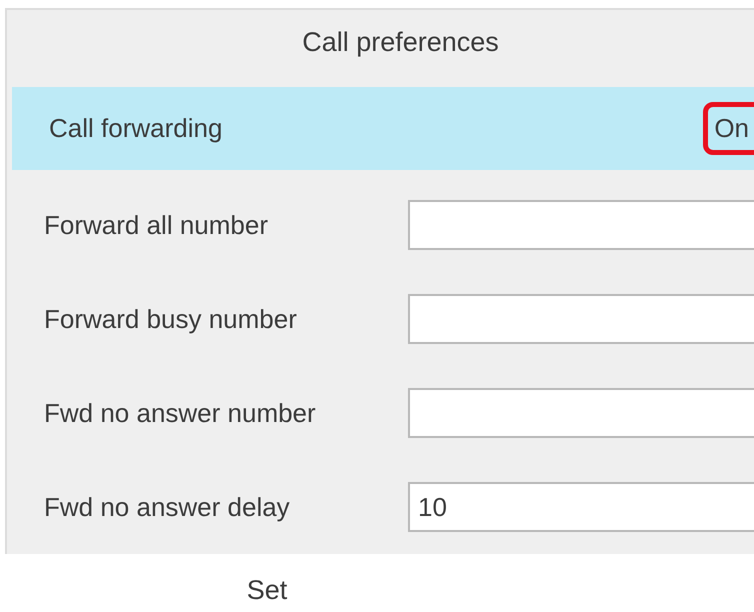 This screenshot has height=612, width=754. What do you see at coordinates (400, 42) in the screenshot?
I see `screen-title: Call preferences` at bounding box center [400, 42].